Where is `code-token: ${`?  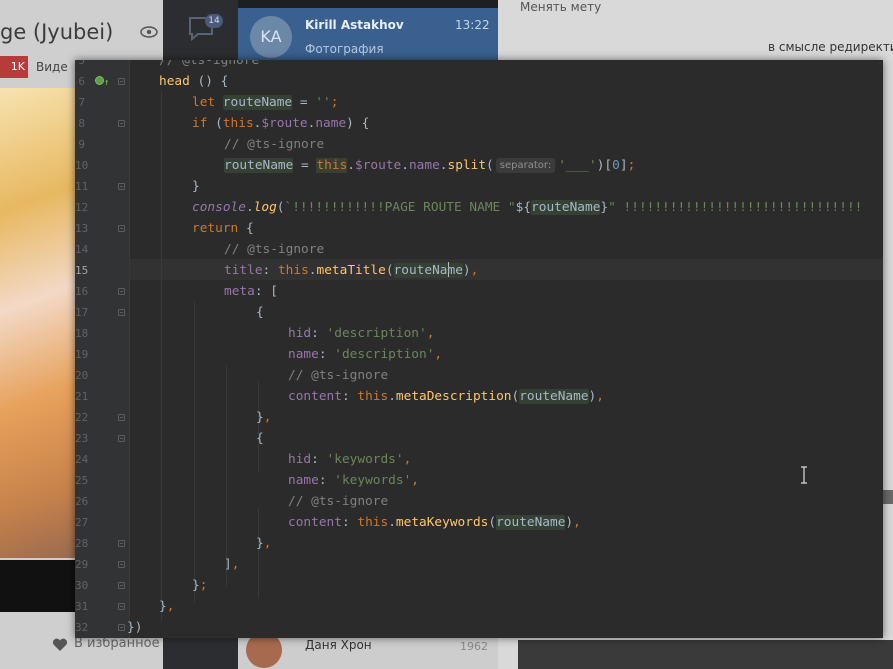
code-token: ${ is located at coordinates (523, 207).